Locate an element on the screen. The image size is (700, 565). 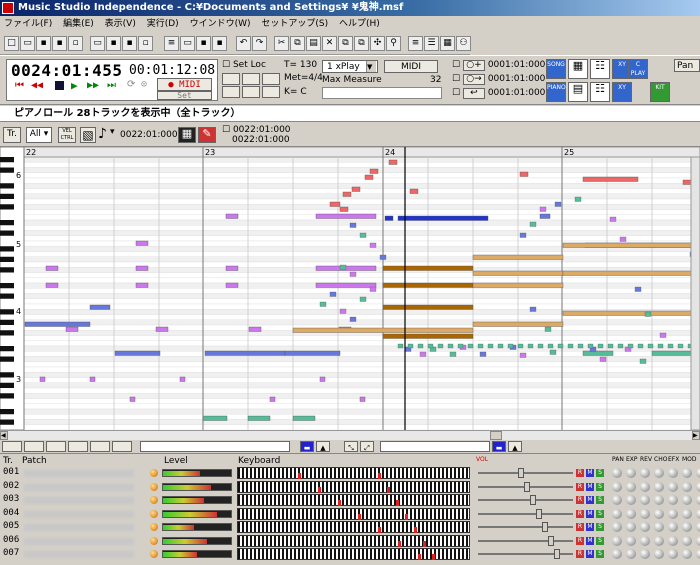
forward-end-button: ⏭ is located at coordinates (111, 85).